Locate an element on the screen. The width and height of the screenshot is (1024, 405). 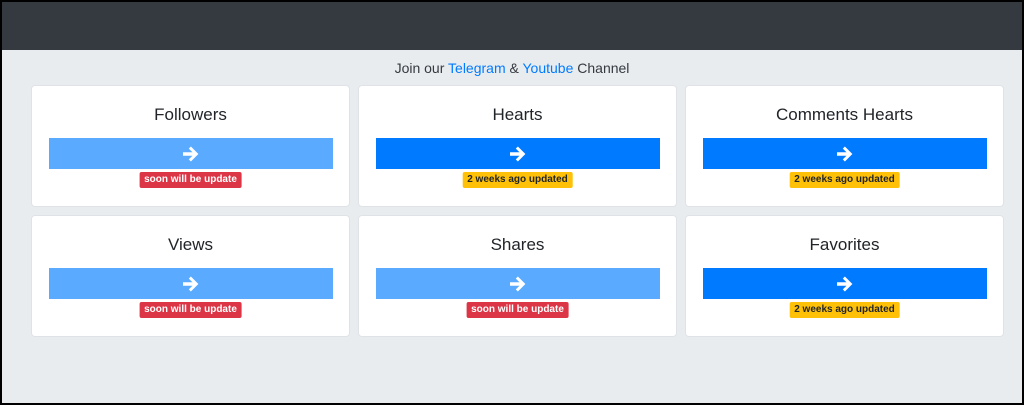
service-card-views: Views soon will be update is located at coordinates (190, 276).